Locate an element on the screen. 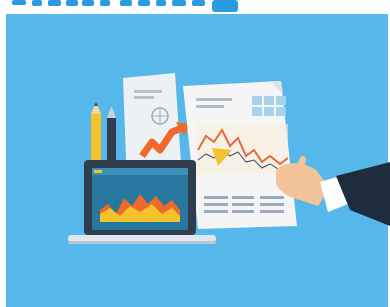 The image size is (390, 307). laptop-icon is located at coordinates (142, 202).